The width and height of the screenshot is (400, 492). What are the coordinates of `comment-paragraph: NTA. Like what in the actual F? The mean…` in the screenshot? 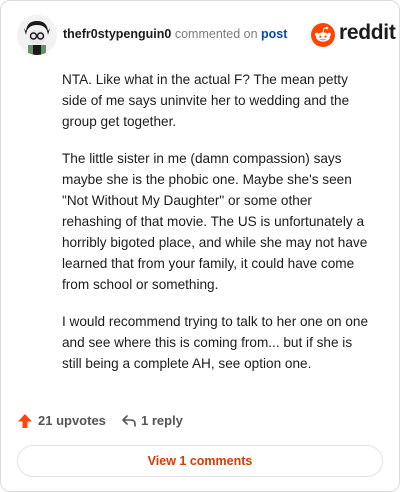 It's located at (206, 100).